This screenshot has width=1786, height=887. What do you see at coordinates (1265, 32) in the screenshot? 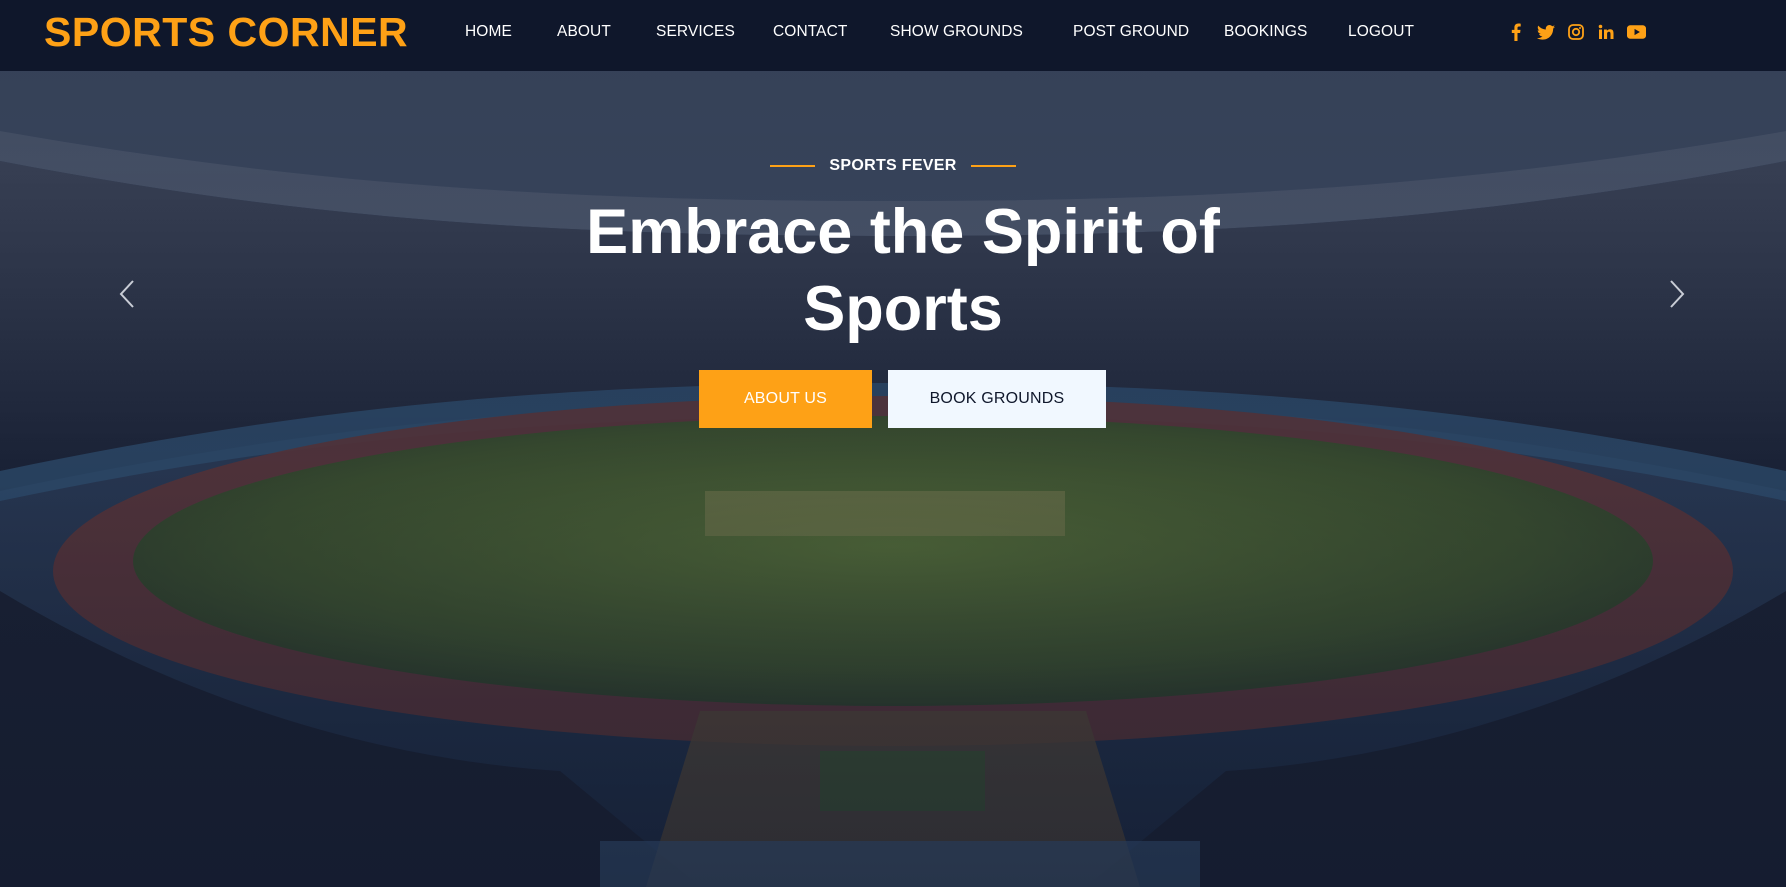
I see `nav-bookings: BOOKINGS` at bounding box center [1265, 32].